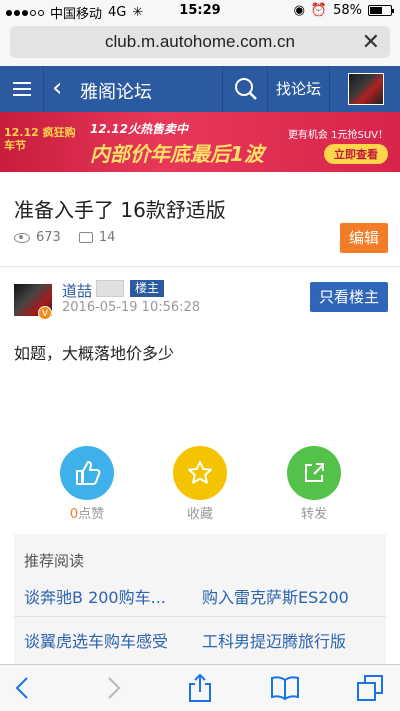  What do you see at coordinates (147, 288) in the screenshot?
I see `owner-badge: 楼主` at bounding box center [147, 288].